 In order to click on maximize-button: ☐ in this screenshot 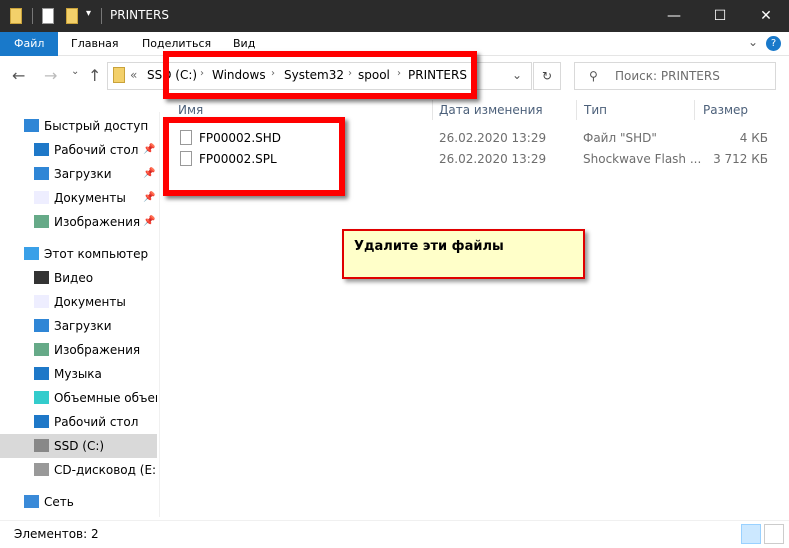, I will do `click(720, 16)`.